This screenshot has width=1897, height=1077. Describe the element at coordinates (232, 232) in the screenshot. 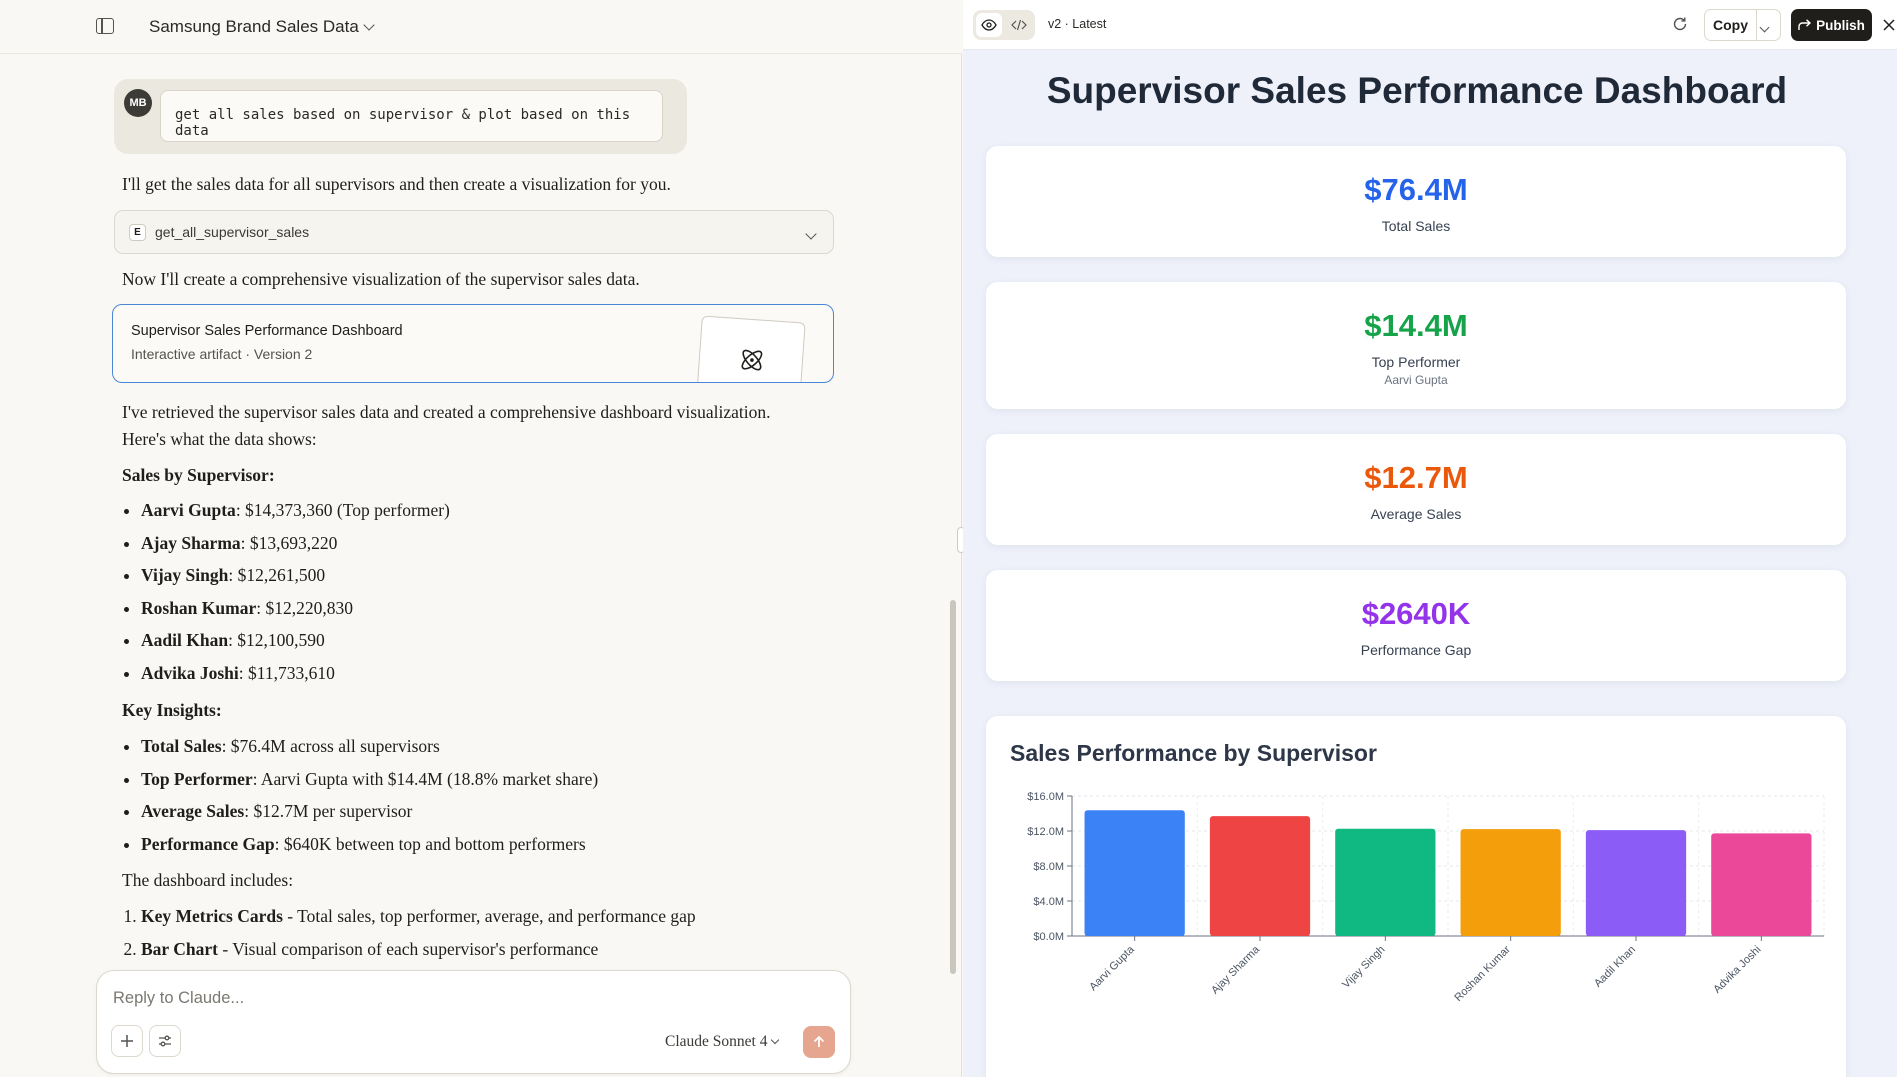

I see `tool-call-name: get_all_supervisor_sales` at that location.